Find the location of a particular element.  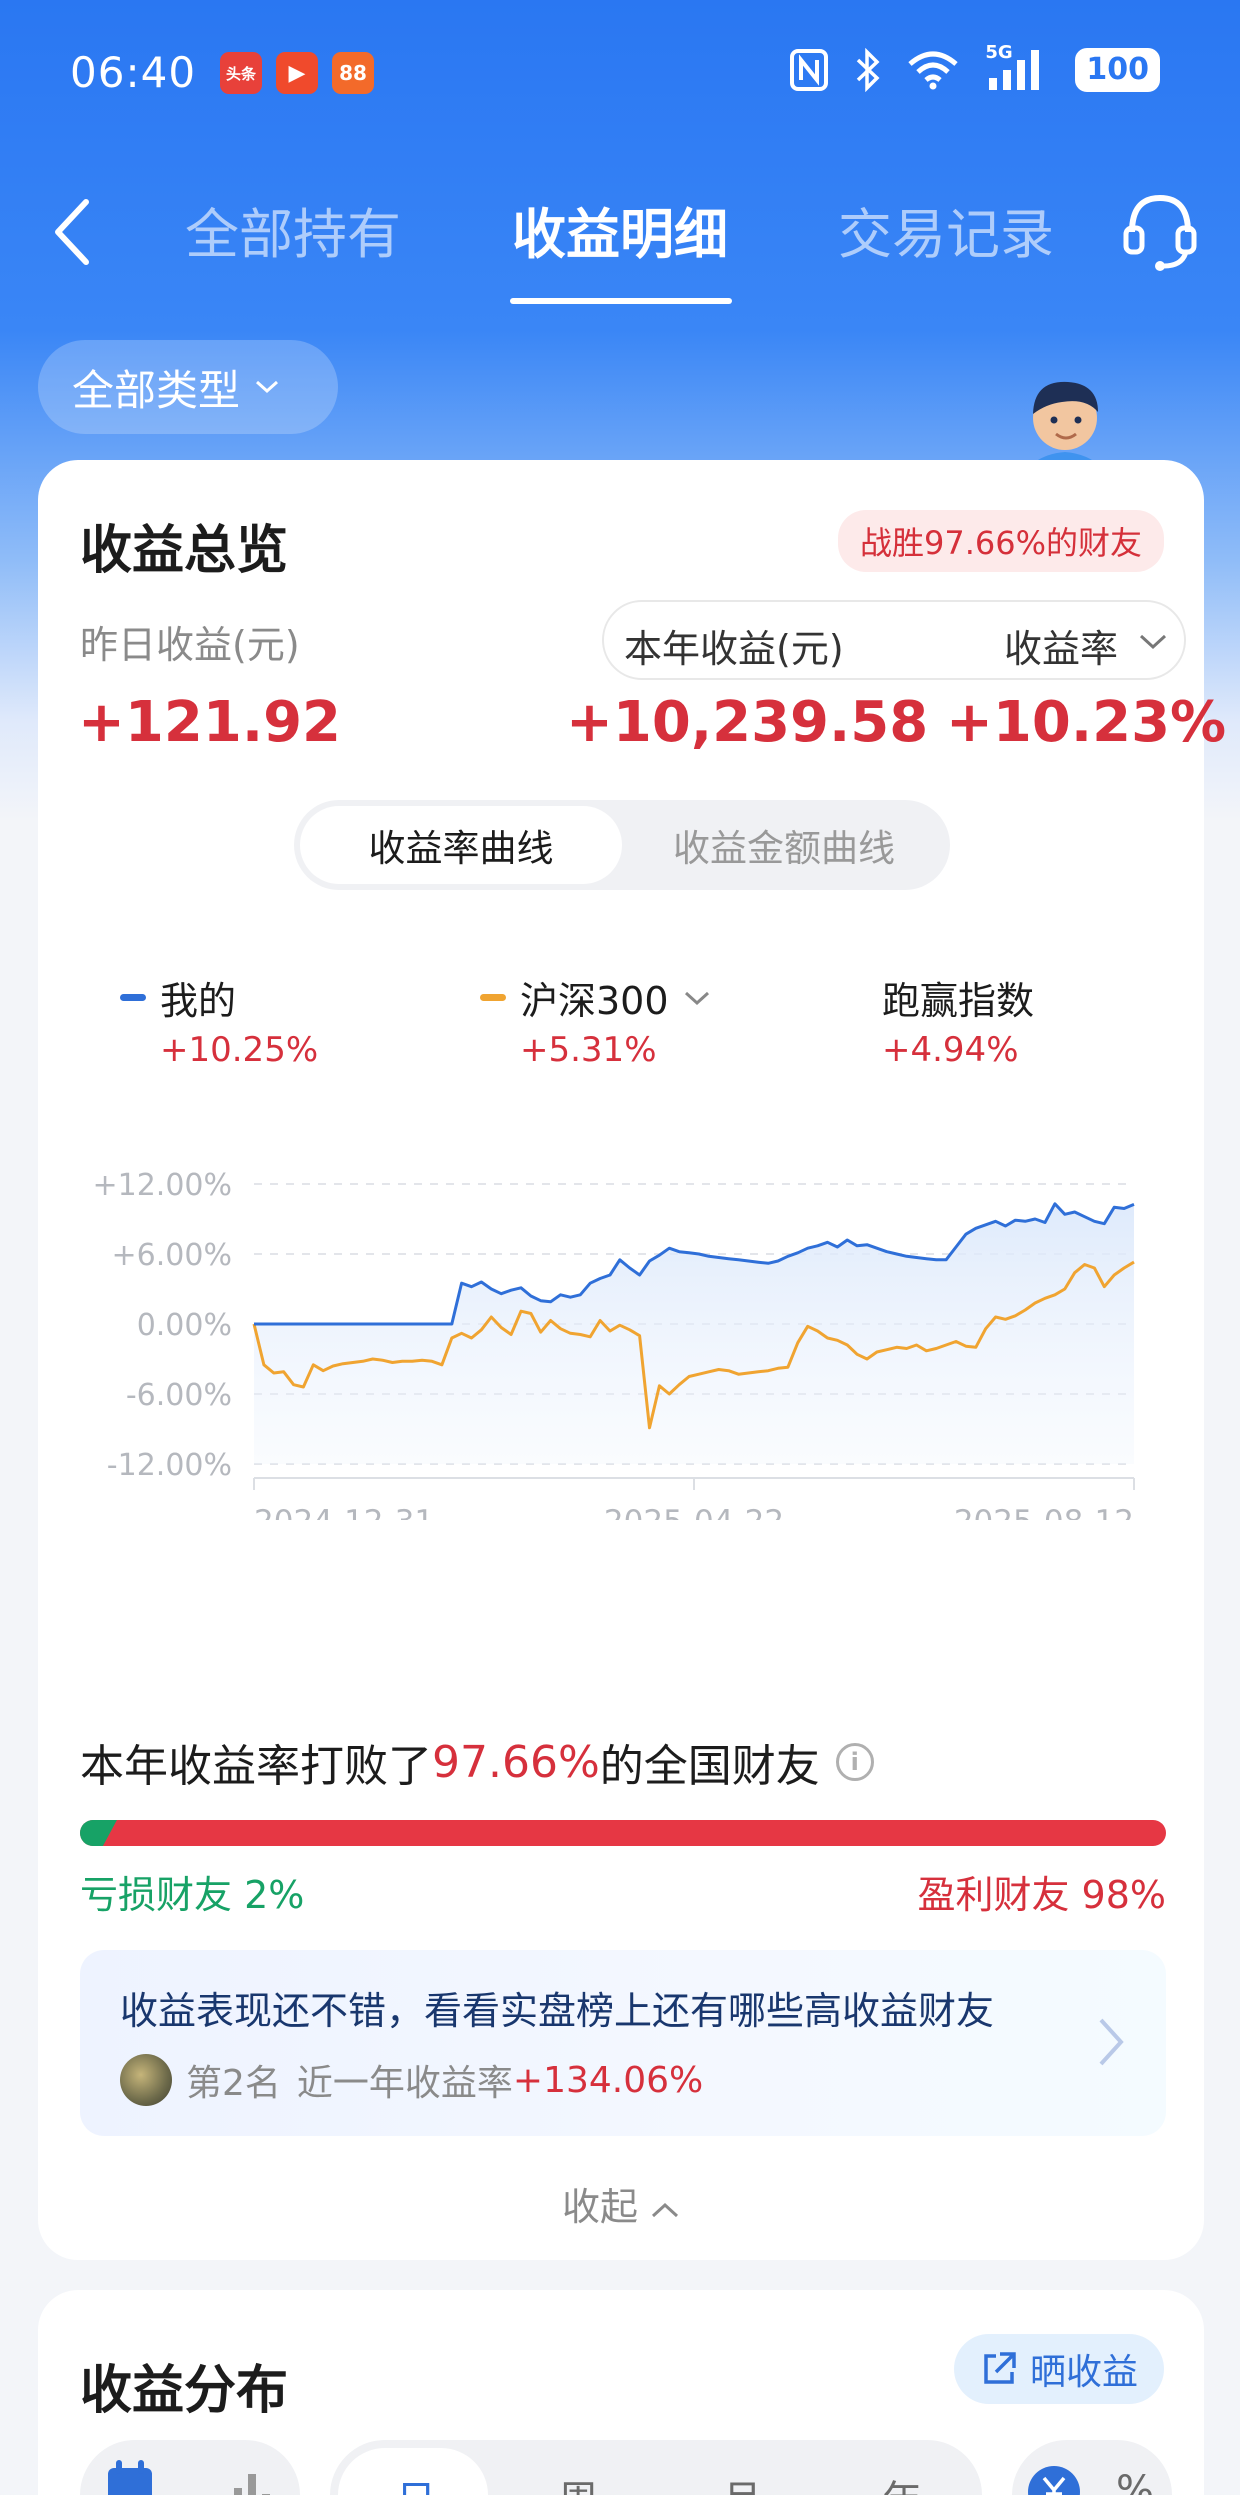

view-toggle-pill is located at coordinates (190, 2467).